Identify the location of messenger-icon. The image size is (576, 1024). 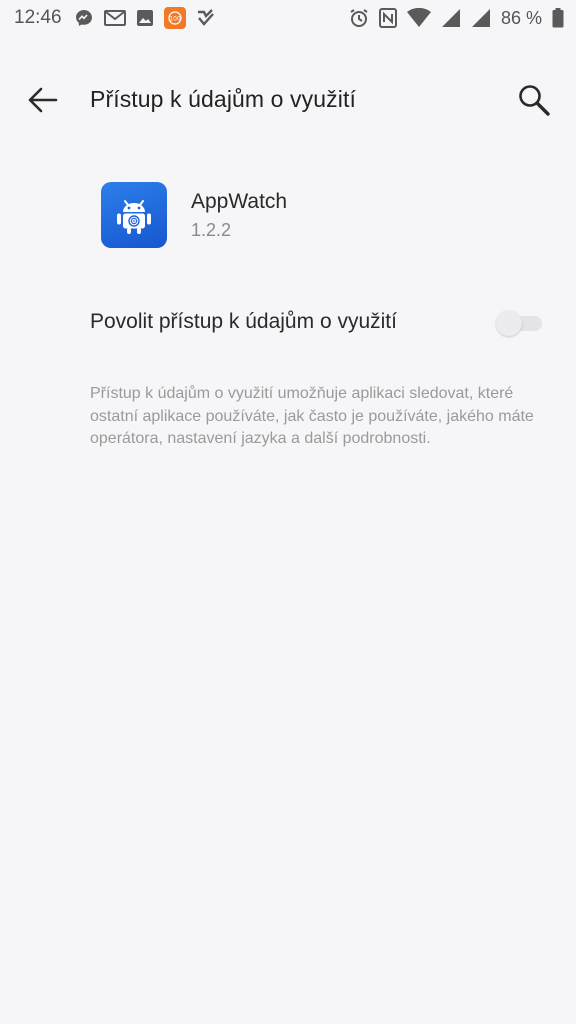
(84, 18).